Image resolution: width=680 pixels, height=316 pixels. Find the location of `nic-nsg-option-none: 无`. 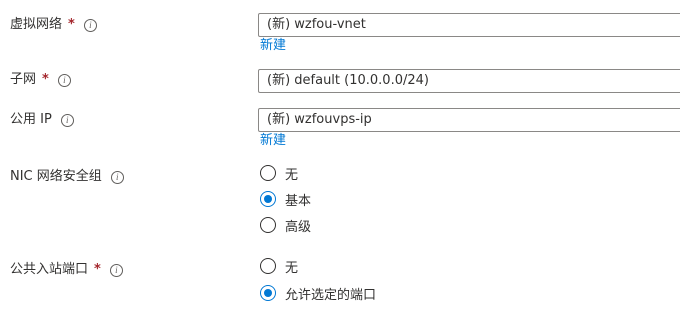

nic-nsg-option-none: 无 is located at coordinates (279, 173).